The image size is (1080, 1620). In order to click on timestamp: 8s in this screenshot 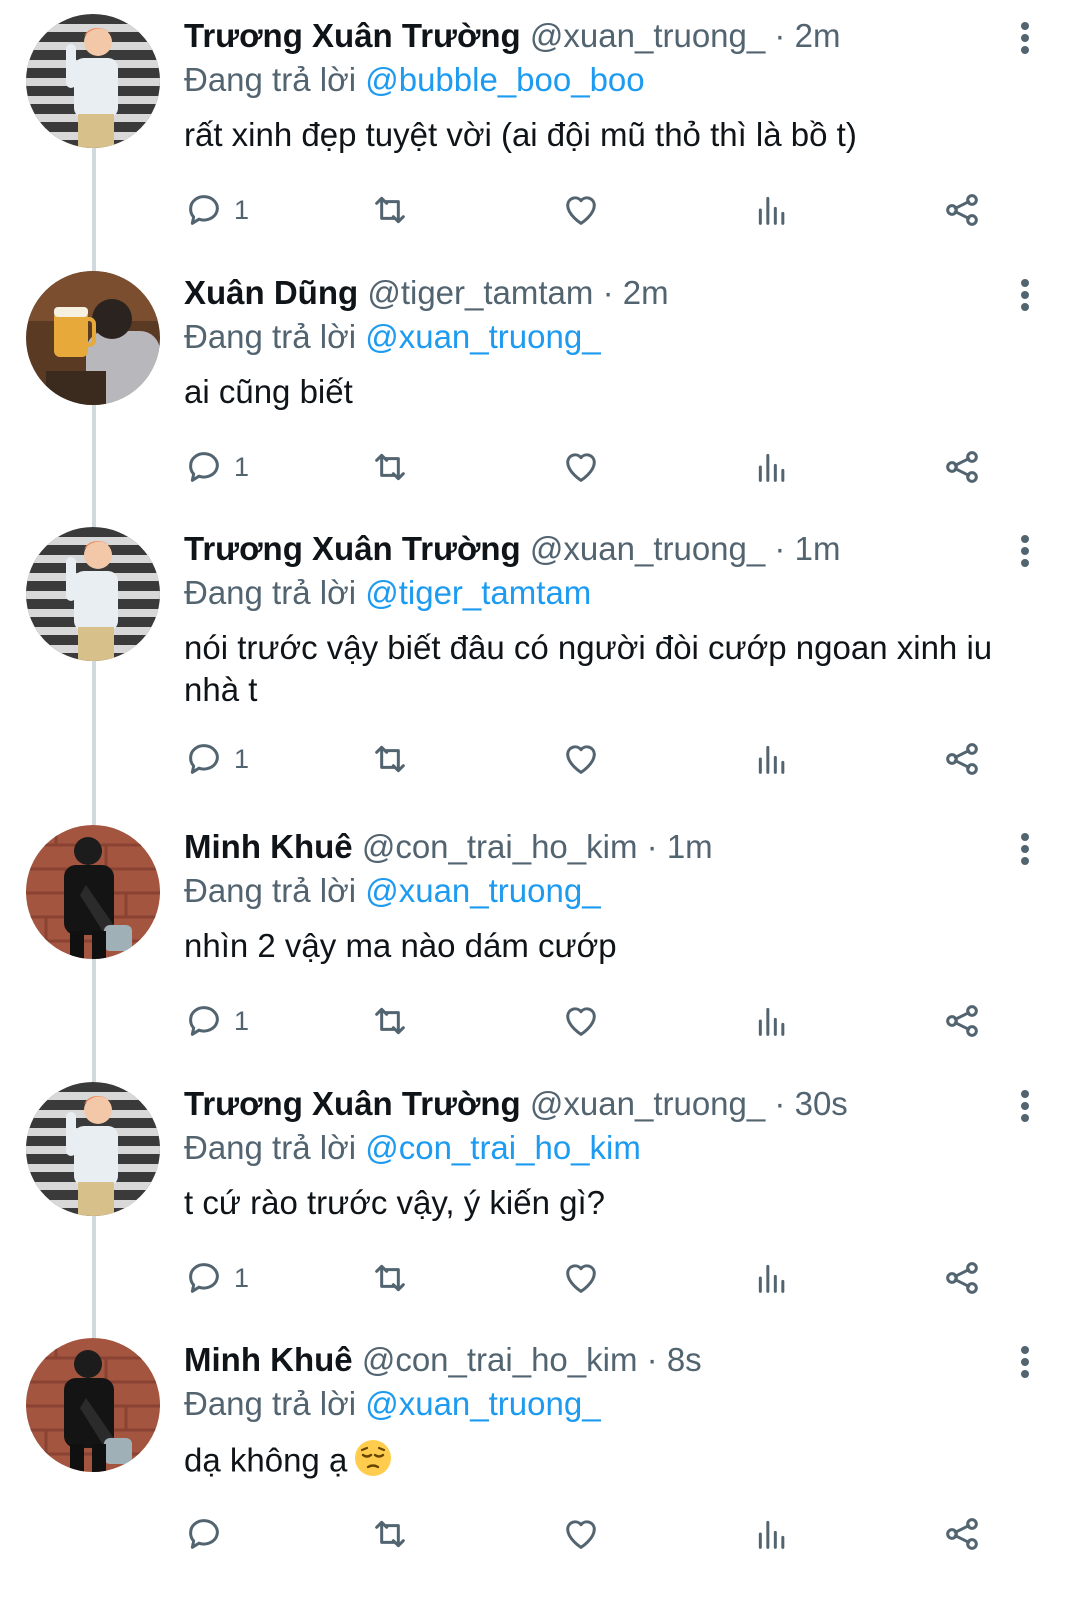, I will do `click(684, 1359)`.